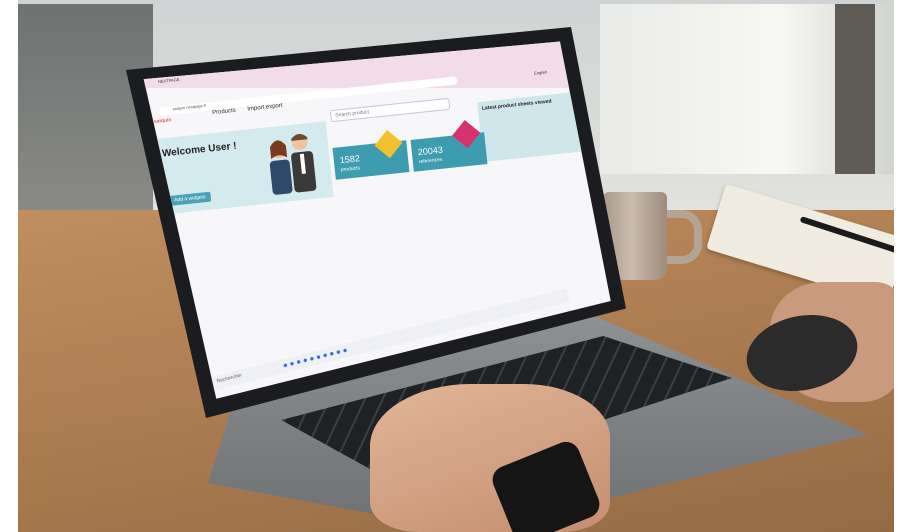 Image resolution: width=900 pixels, height=532 pixels. Describe the element at coordinates (430, 161) in the screenshot. I see `stat-label: references` at that location.